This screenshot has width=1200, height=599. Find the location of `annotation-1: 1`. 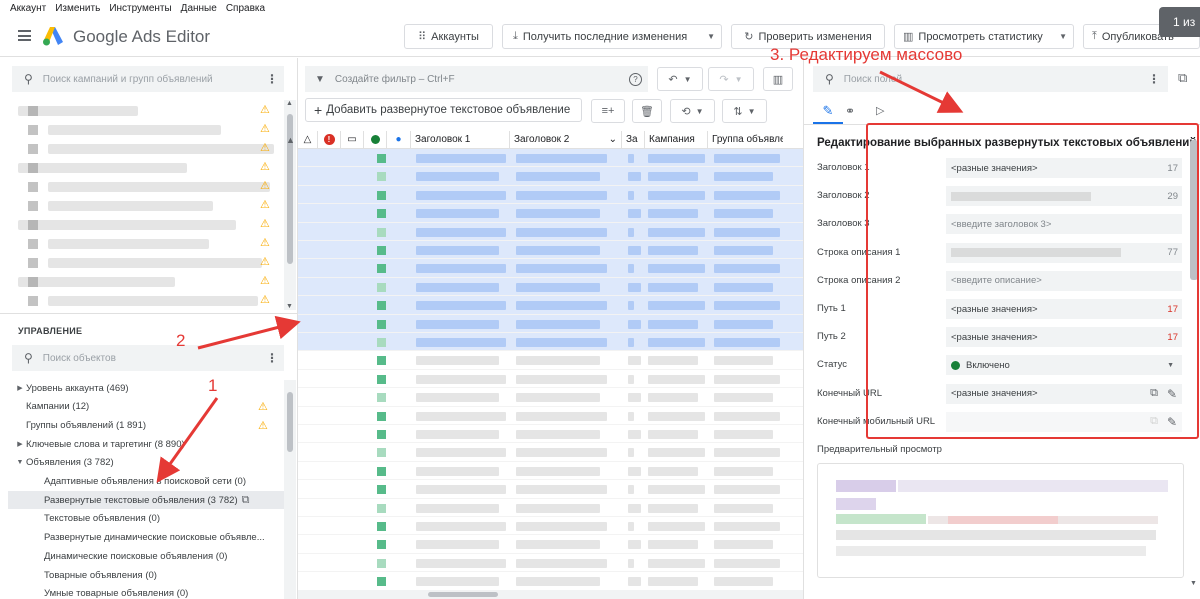

annotation-1: 1 is located at coordinates (213, 385).